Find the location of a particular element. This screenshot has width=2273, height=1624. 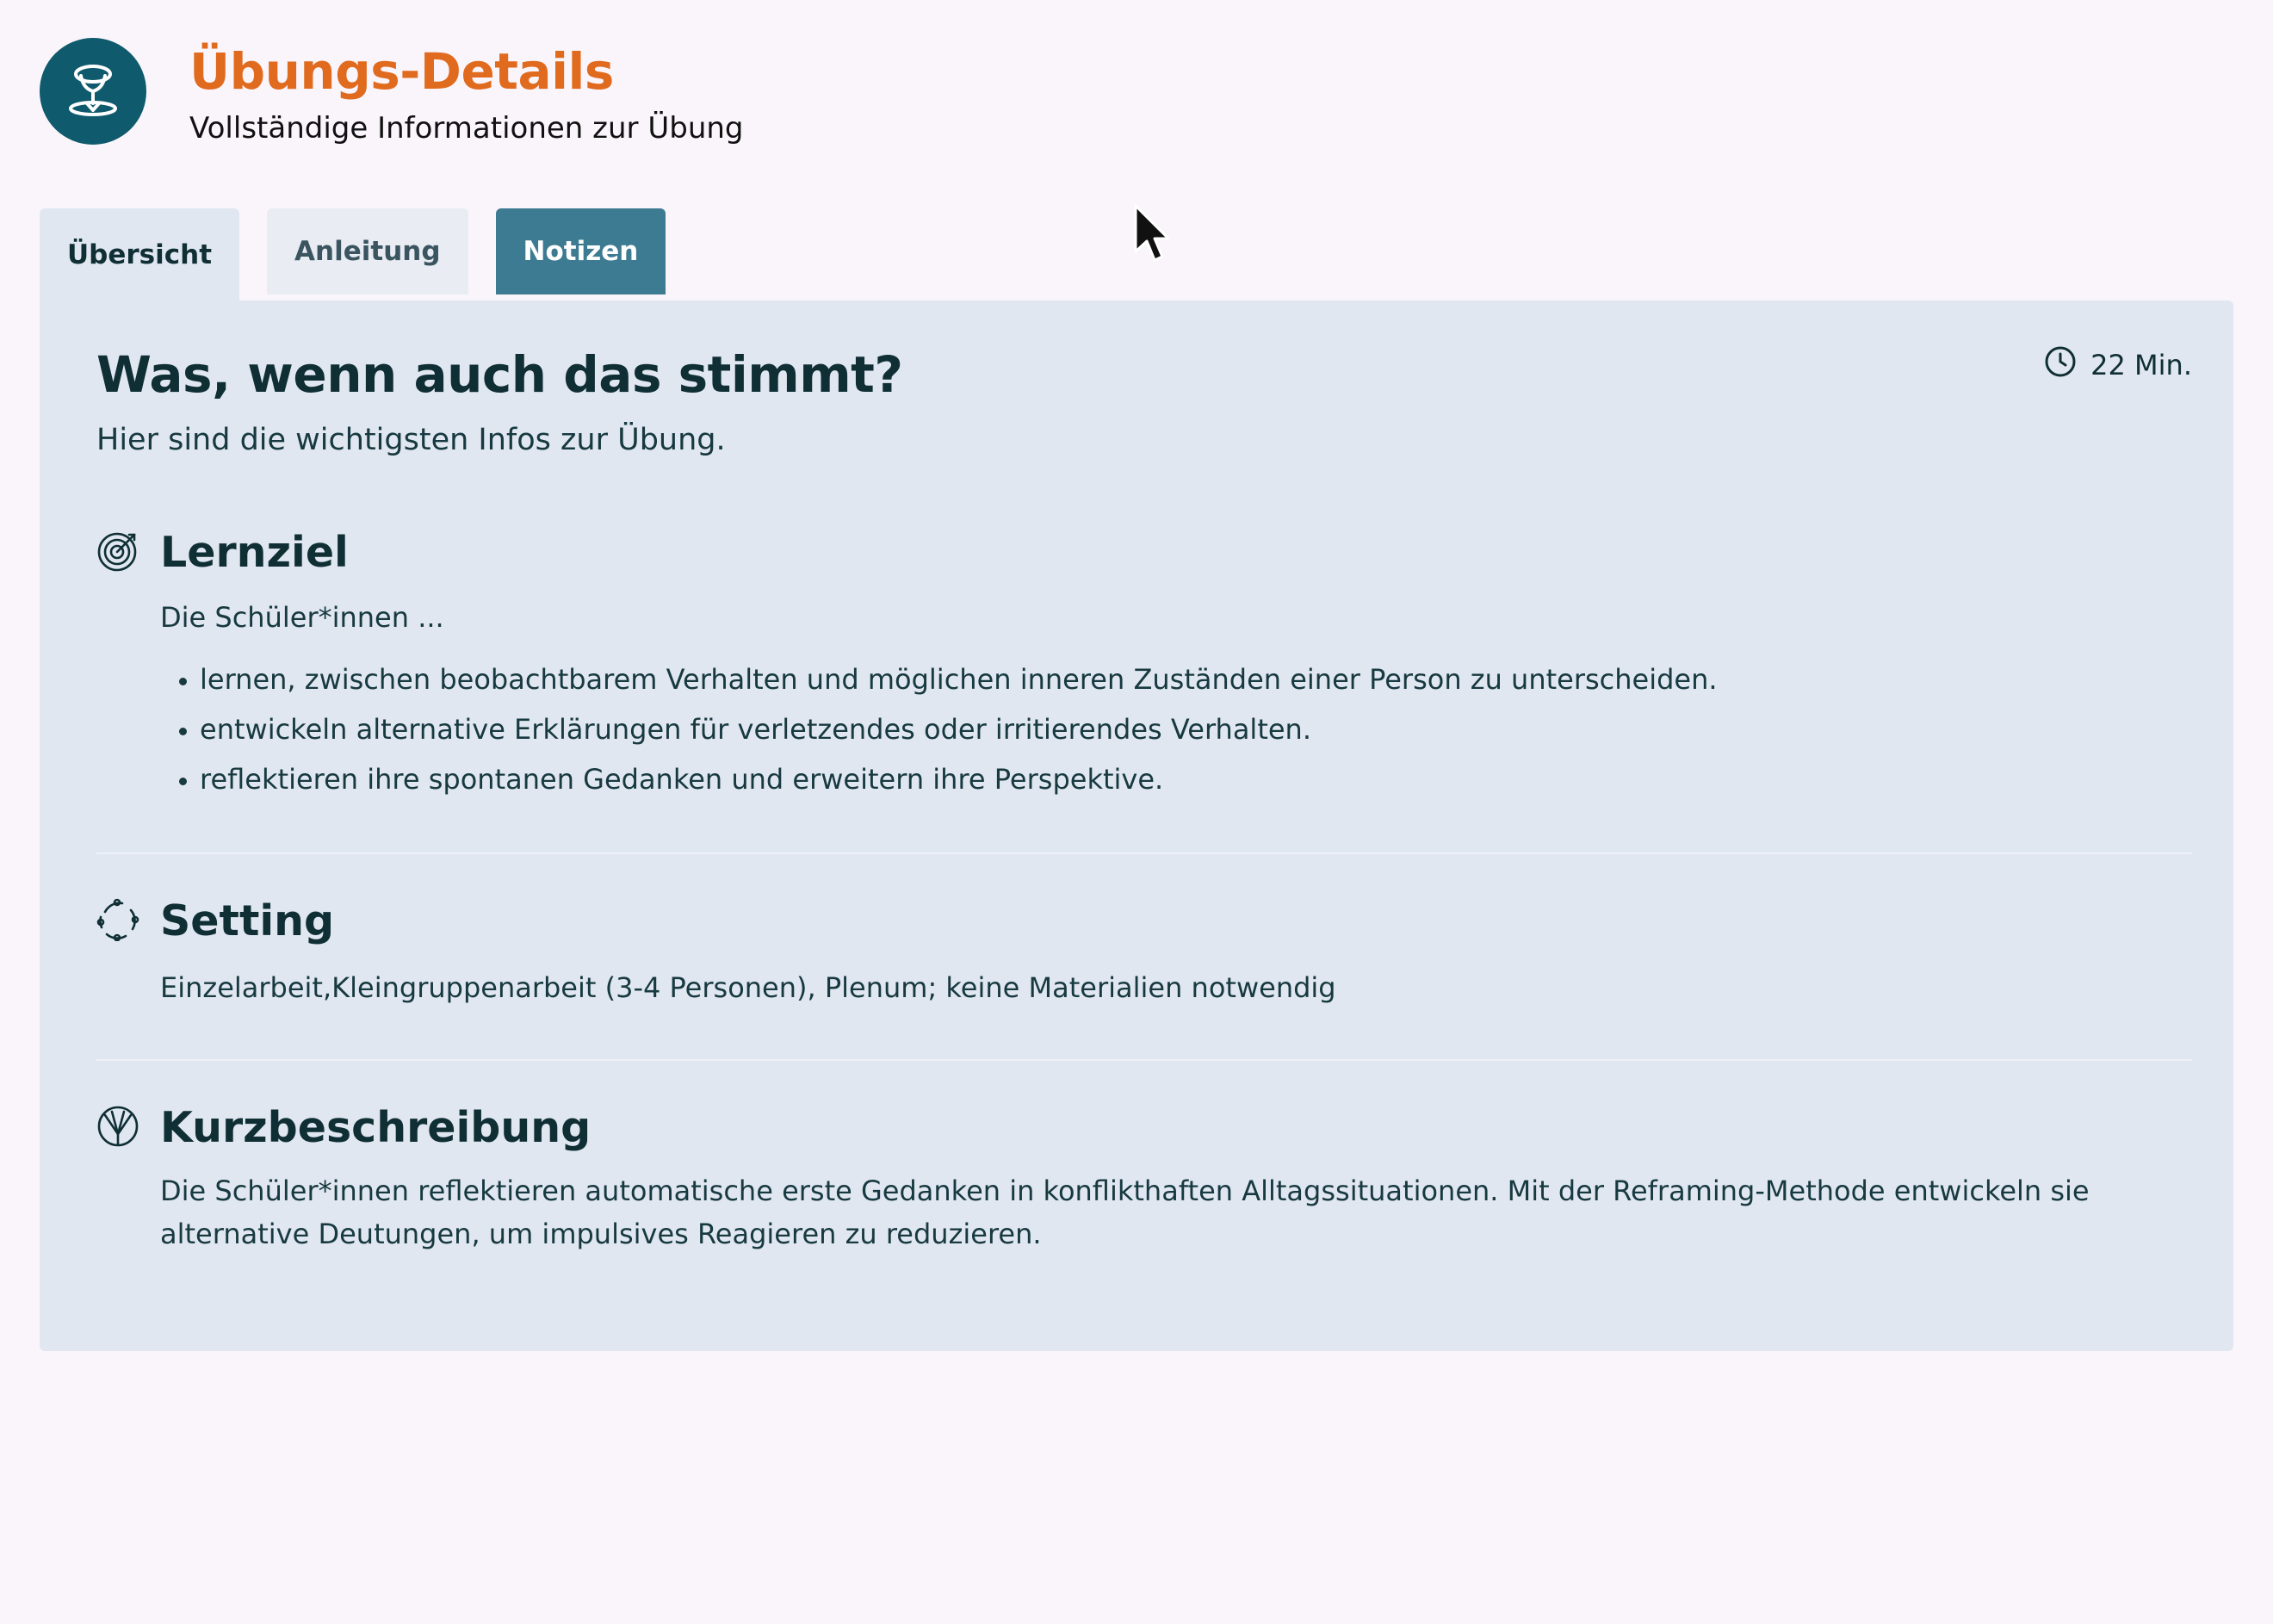

page-subtitle: Vollständige Informationen zur Übung is located at coordinates (466, 128).